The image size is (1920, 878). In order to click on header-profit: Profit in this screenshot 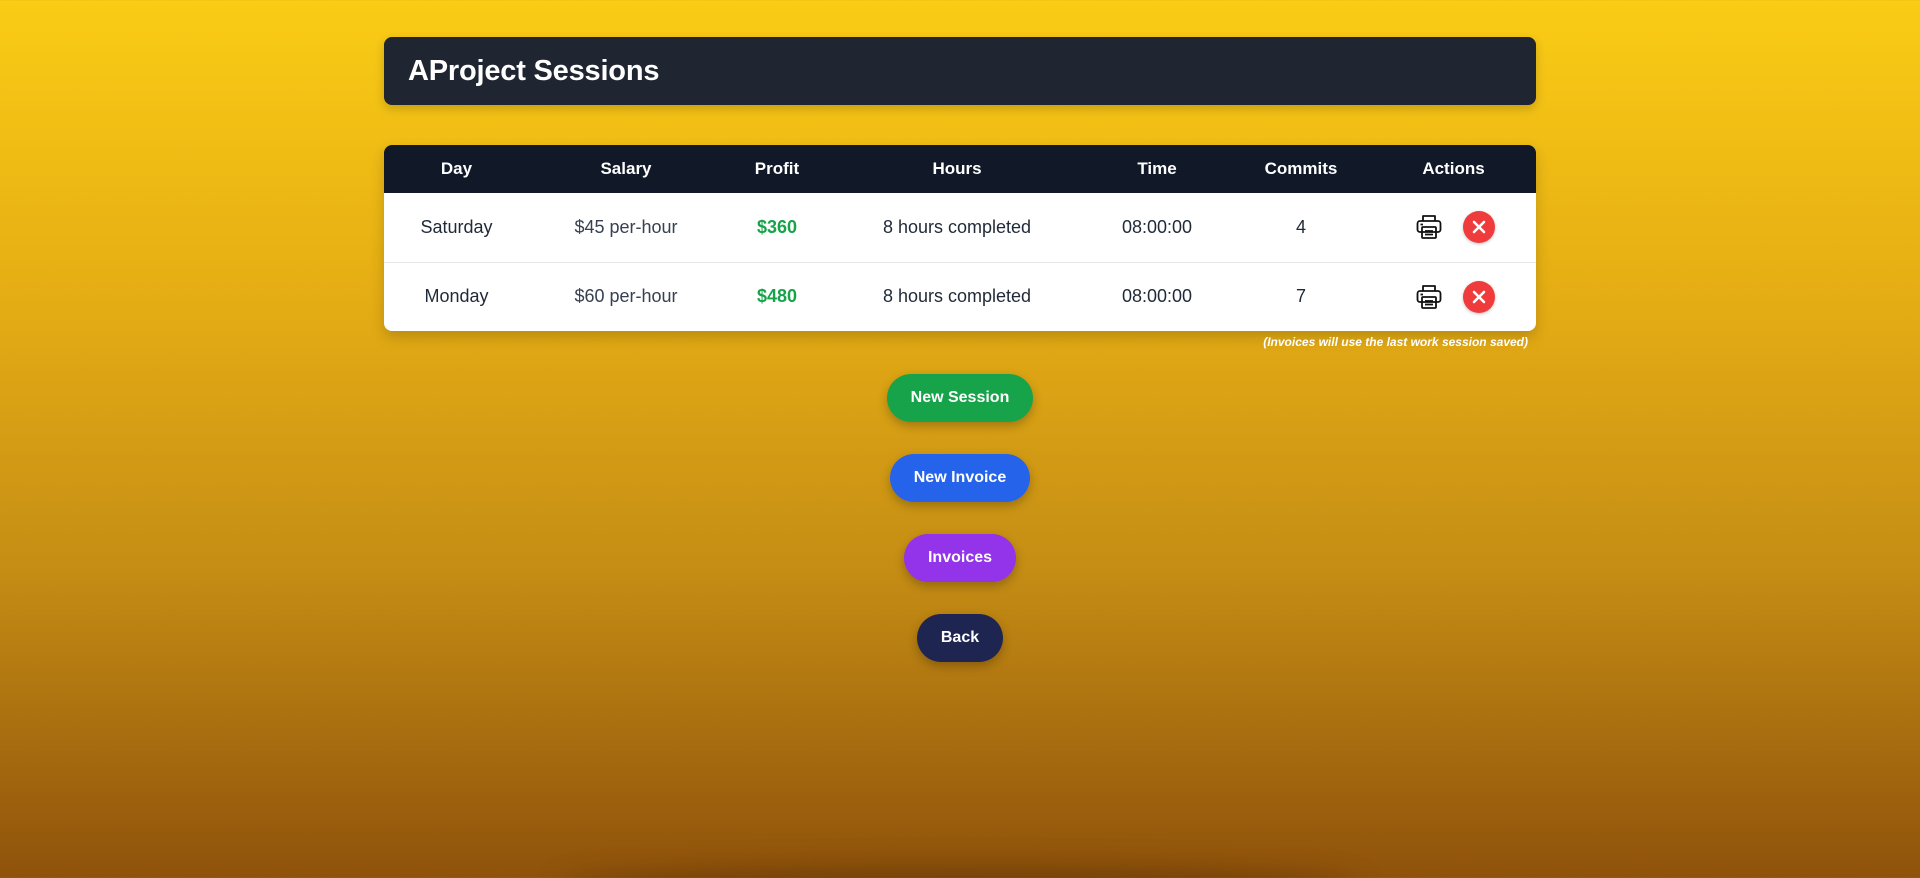, I will do `click(777, 168)`.